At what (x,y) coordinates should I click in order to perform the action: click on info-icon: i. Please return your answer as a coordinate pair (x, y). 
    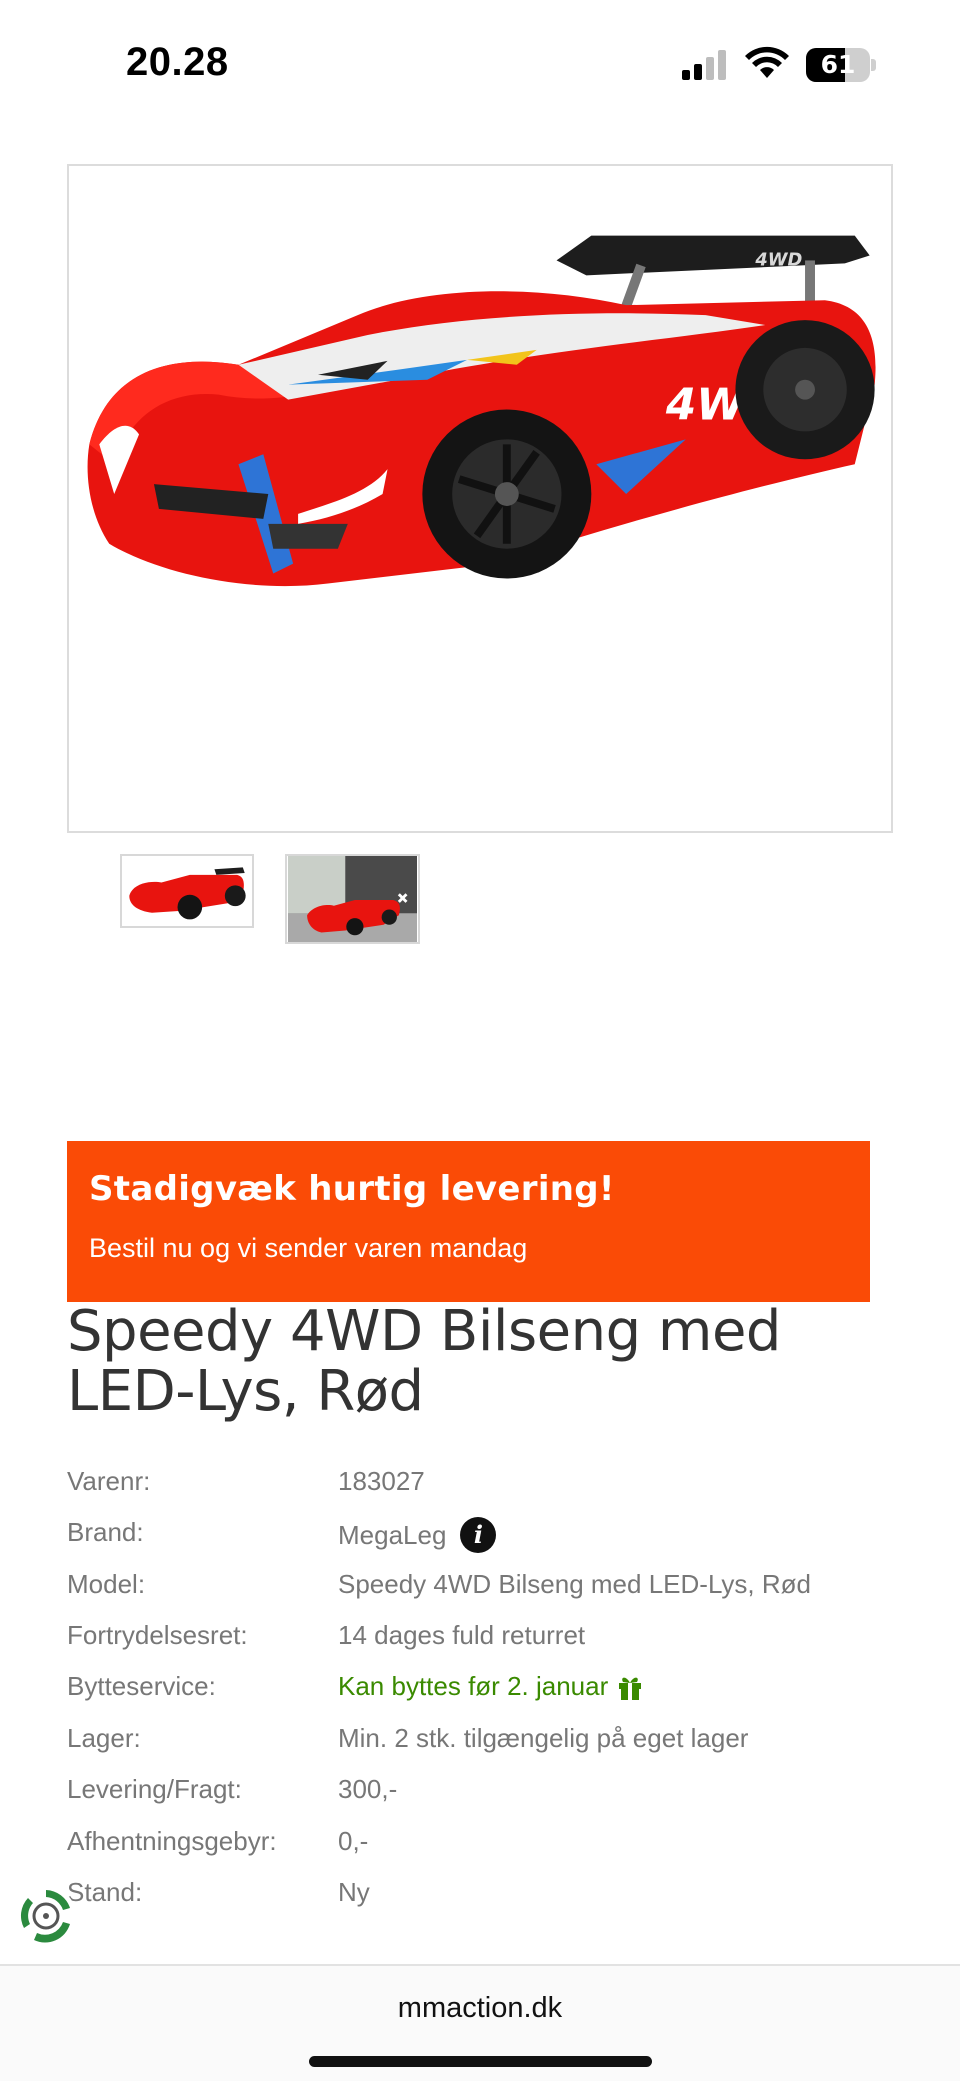
    Looking at the image, I should click on (478, 1535).